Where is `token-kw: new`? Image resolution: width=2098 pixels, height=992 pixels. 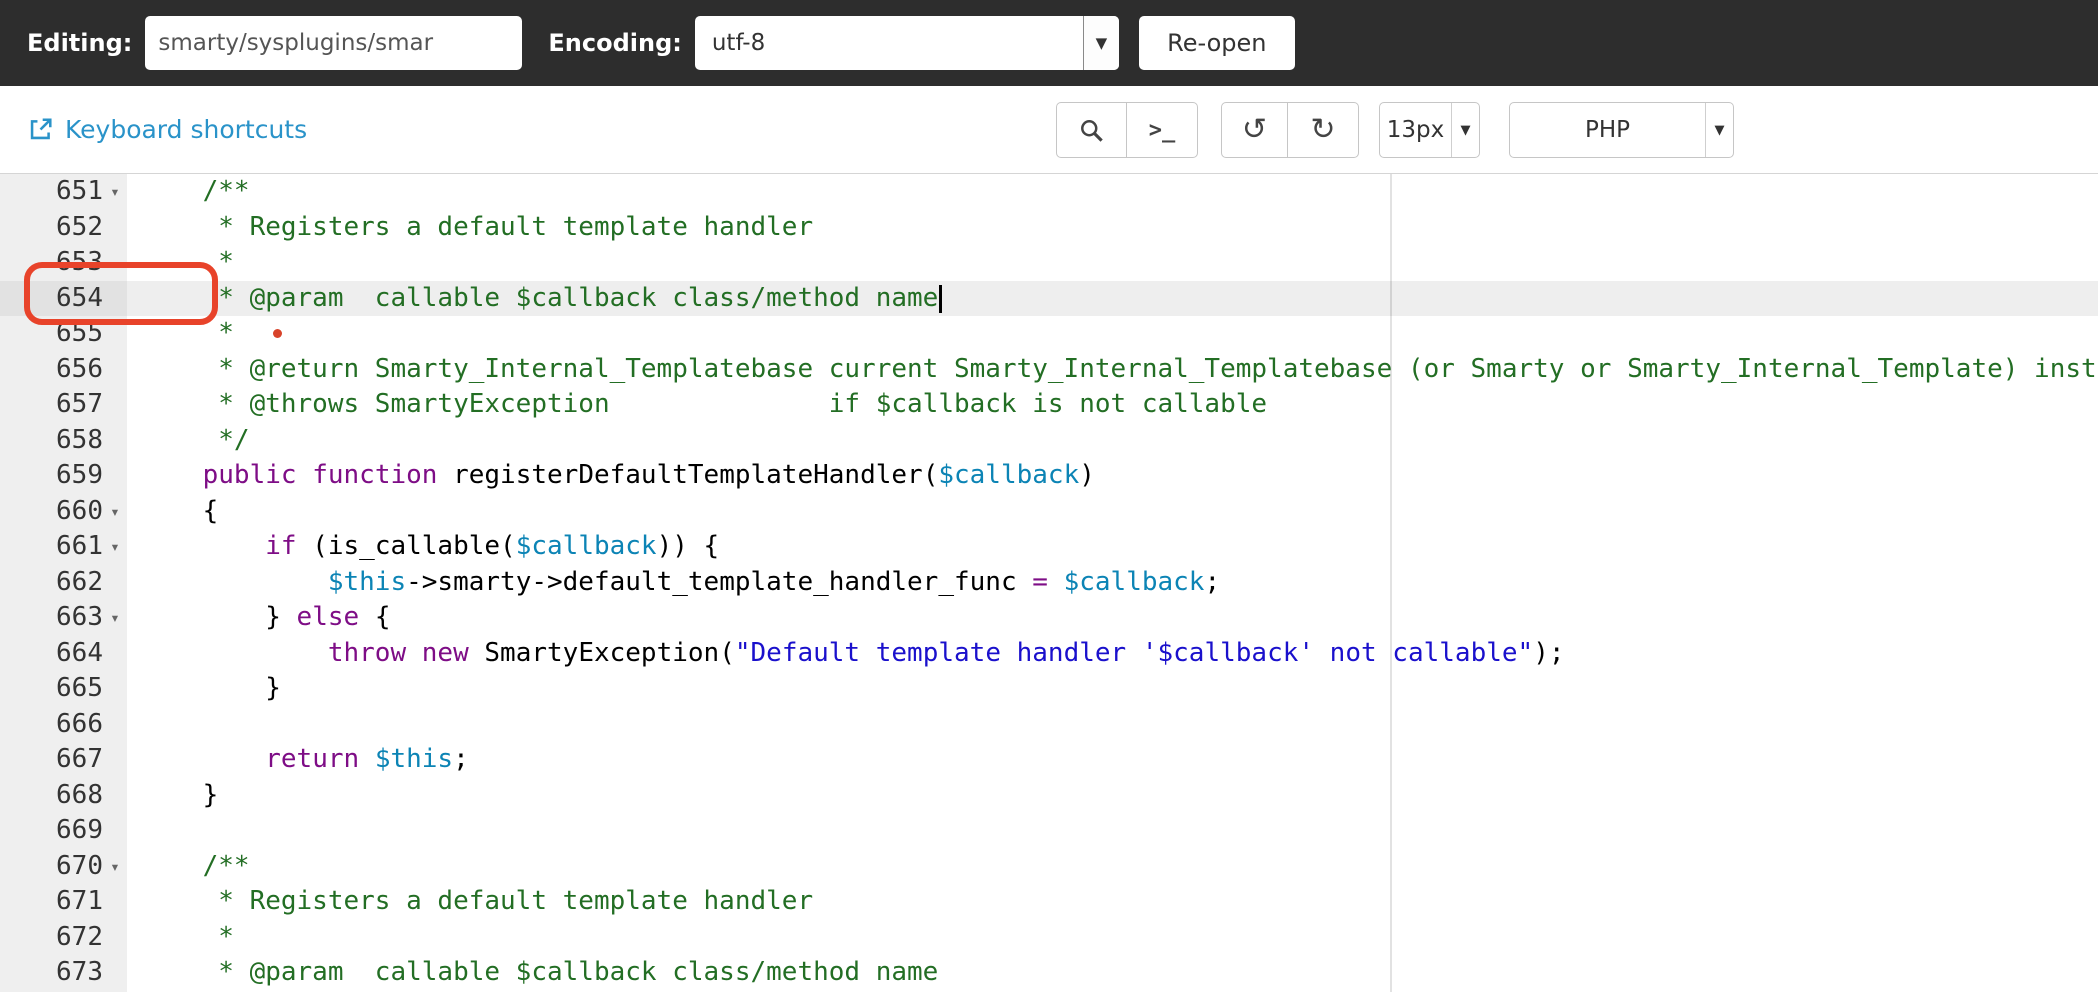 token-kw: new is located at coordinates (445, 652).